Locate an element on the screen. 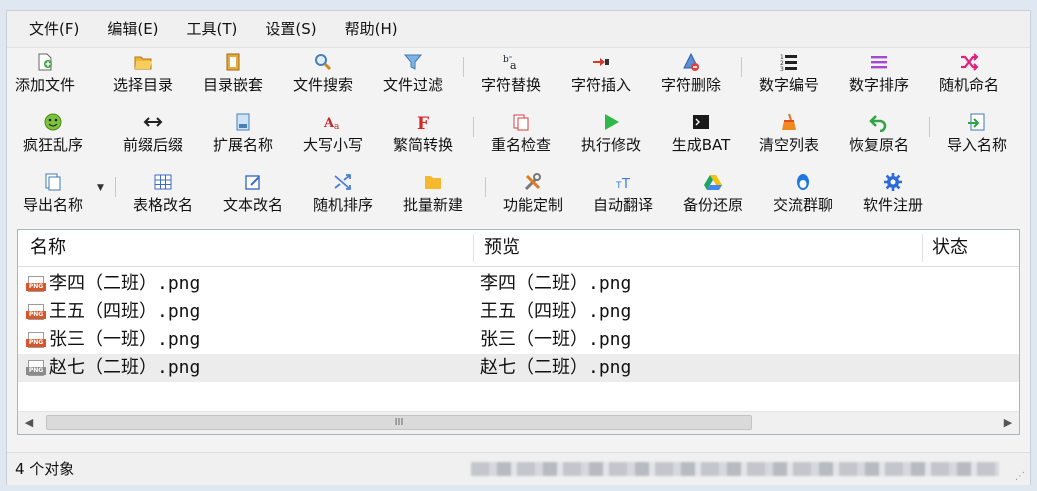 Image resolution: width=1037 pixels, height=491 pixels. restore-name-button: 恢复原名 is located at coordinates (879, 132).